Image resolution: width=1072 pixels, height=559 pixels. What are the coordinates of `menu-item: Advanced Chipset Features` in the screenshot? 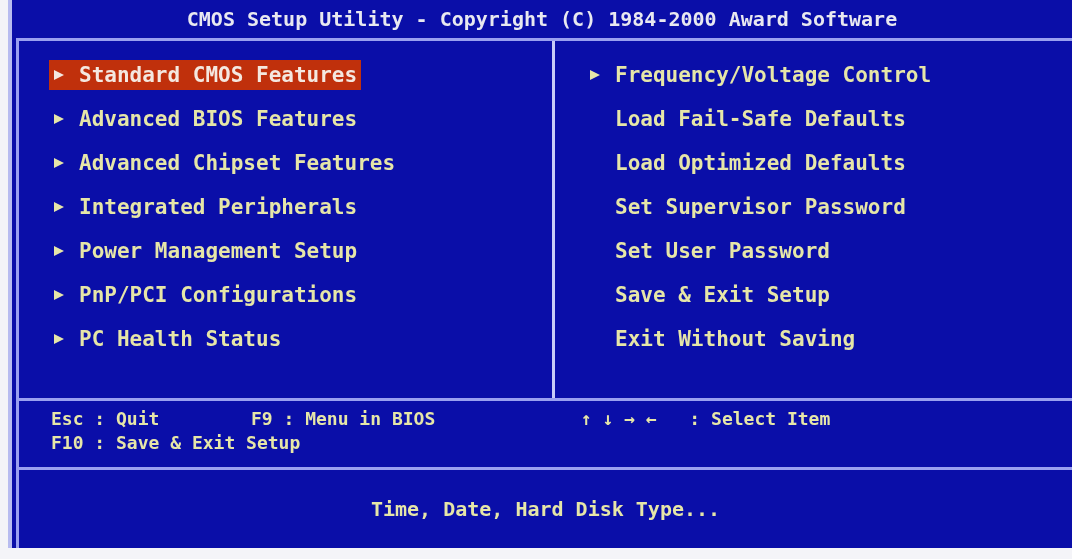 It's located at (224, 163).